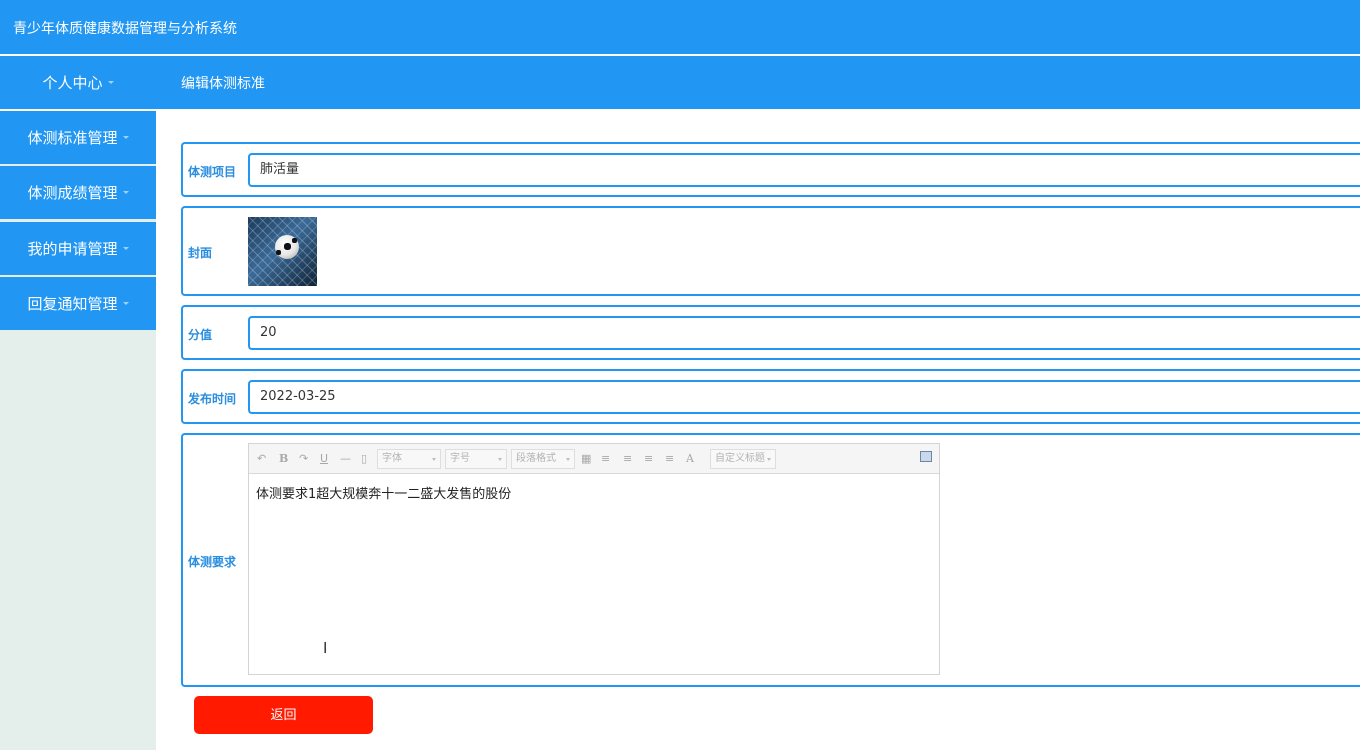  What do you see at coordinates (78, 430) in the screenshot?
I see `sidebar: 体测标准管理 体测成绩管理 我的申请管理 回复通知管理` at bounding box center [78, 430].